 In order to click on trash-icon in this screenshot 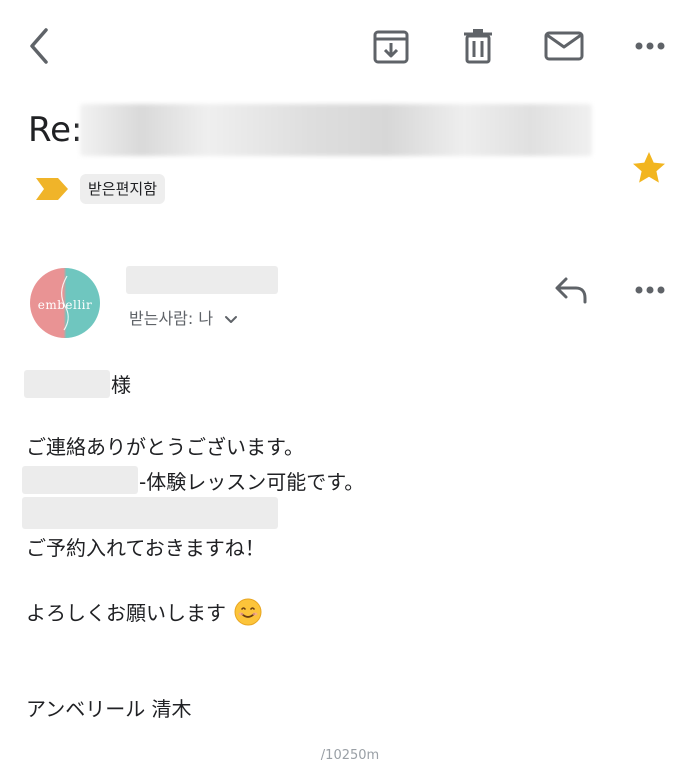, I will do `click(478, 46)`.